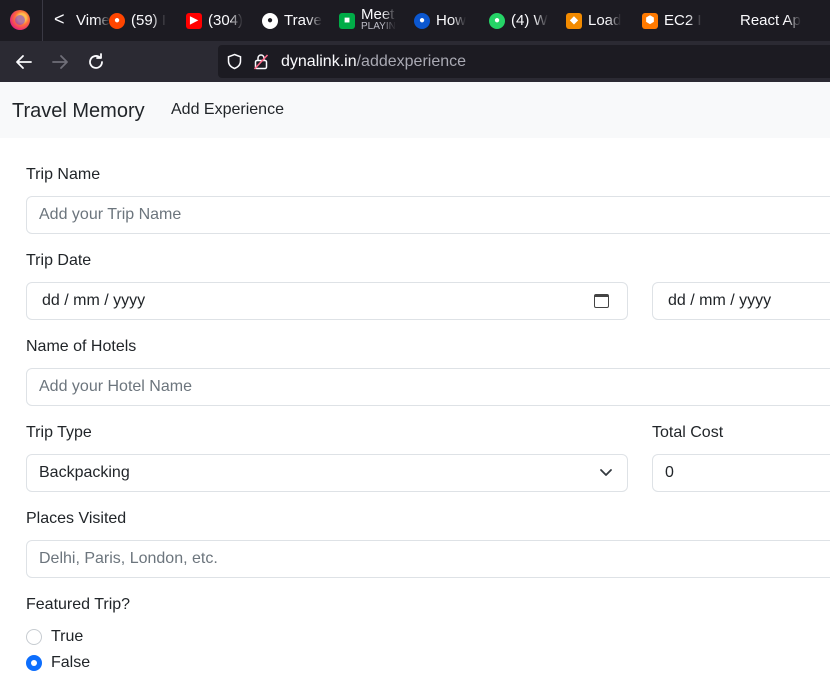 The image size is (830, 697). What do you see at coordinates (96, 62) in the screenshot?
I see `reload-icon` at bounding box center [96, 62].